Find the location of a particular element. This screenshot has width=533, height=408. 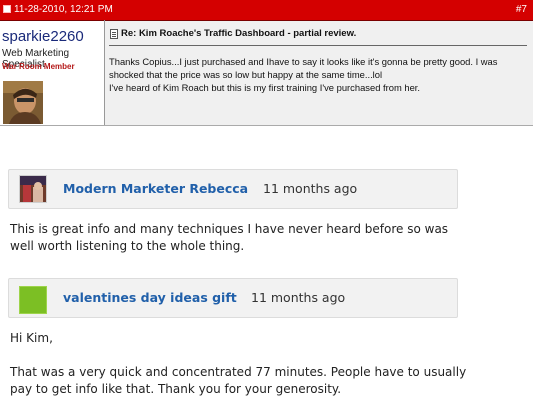

comment-header: valentines day ideas gift 11 months ago is located at coordinates (233, 298).